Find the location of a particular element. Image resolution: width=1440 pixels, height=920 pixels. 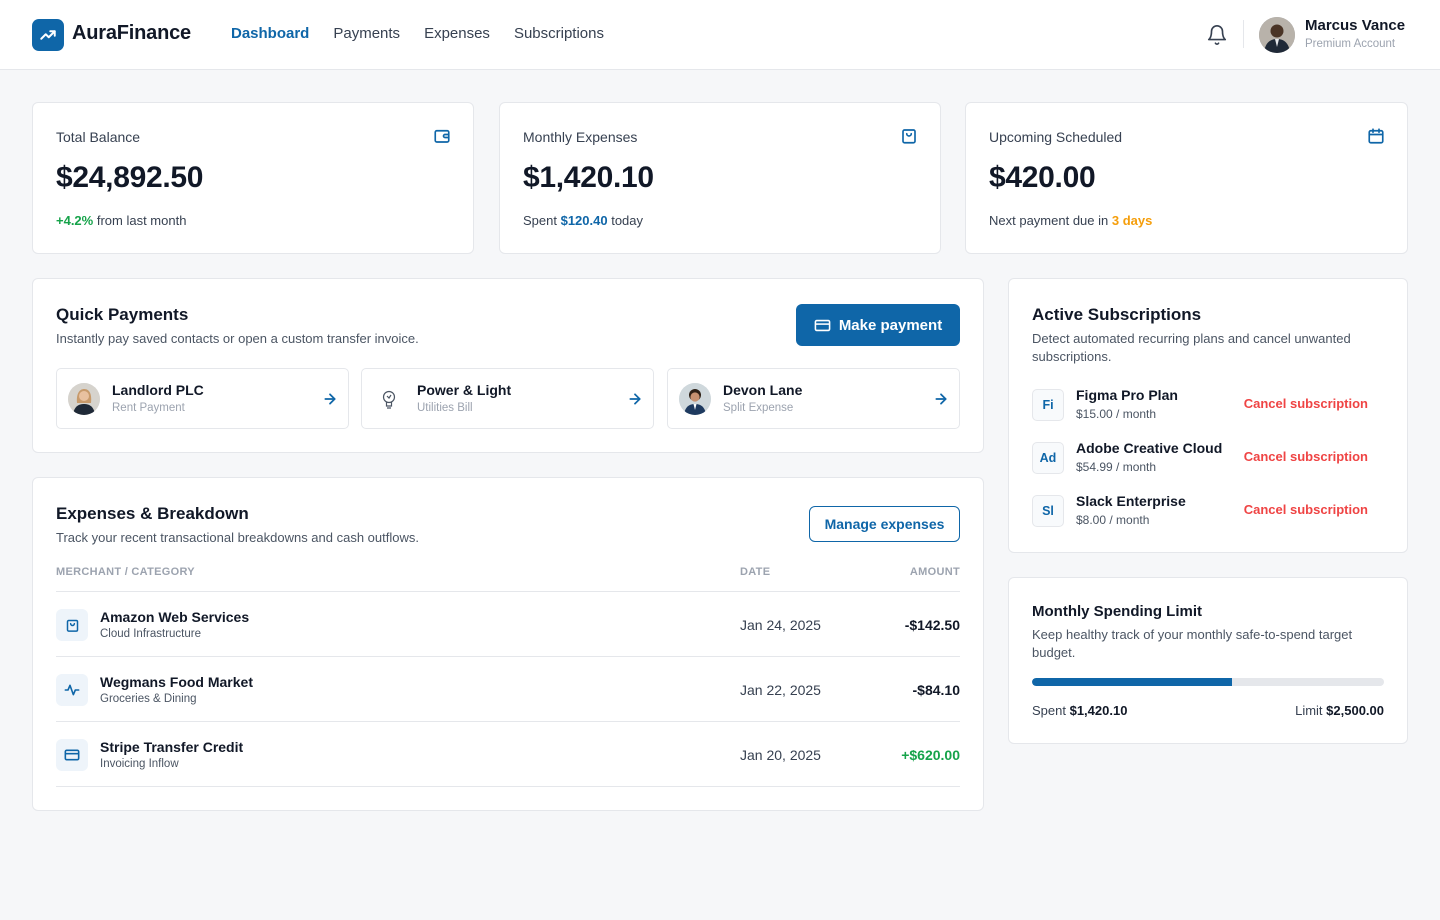

transaction-date: Jan 20, 2025 is located at coordinates (780, 755).